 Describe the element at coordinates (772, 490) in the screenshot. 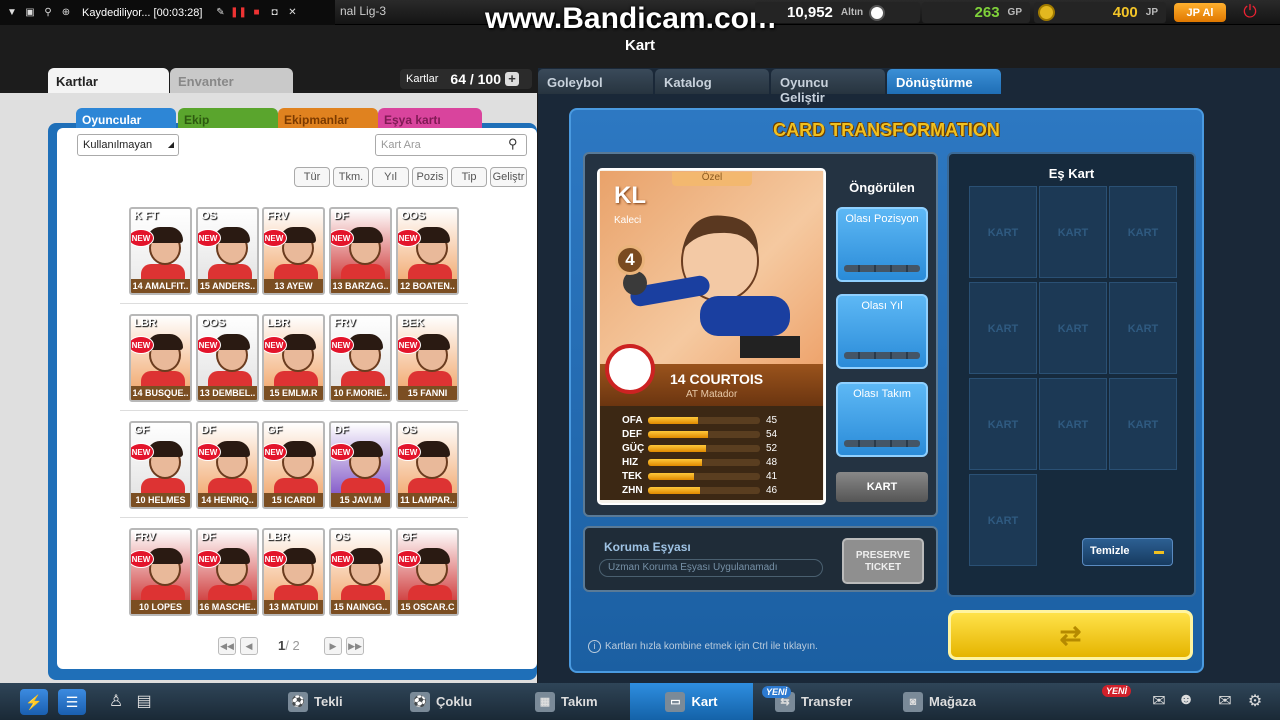

I see `stat-value: 46` at that location.